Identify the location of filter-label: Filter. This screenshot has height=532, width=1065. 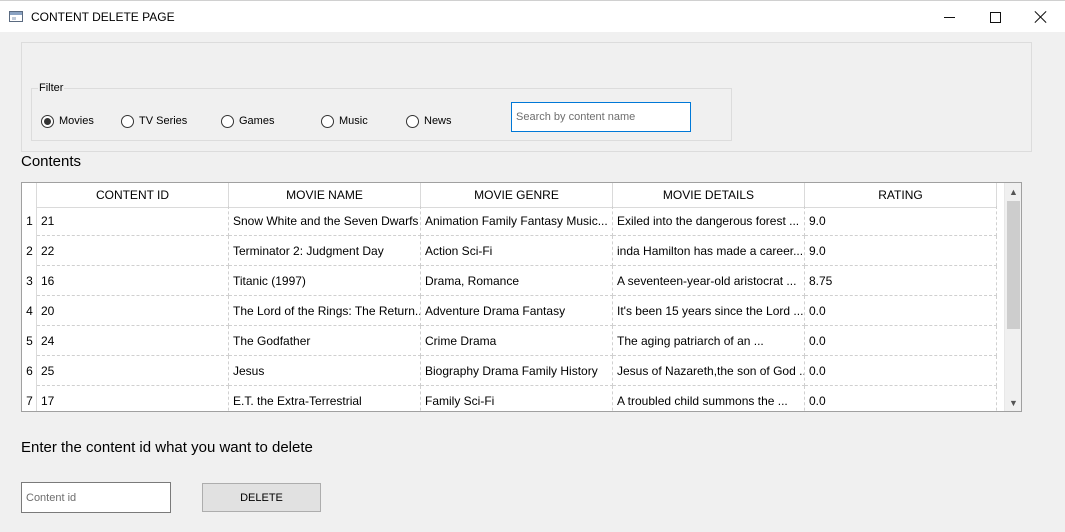
(51, 88).